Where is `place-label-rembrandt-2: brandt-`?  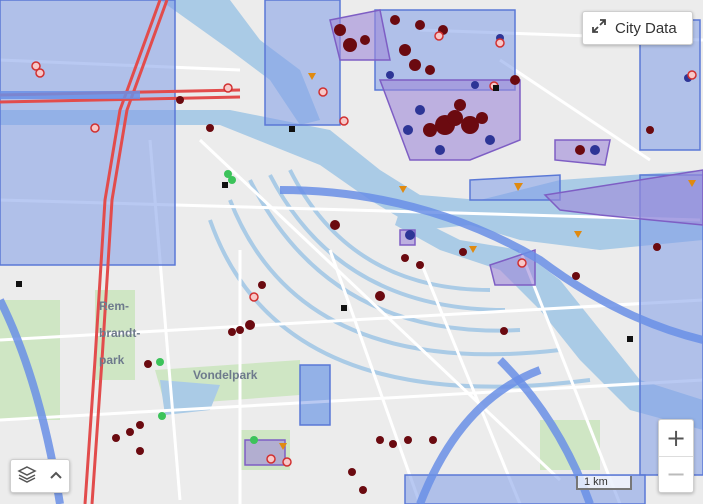
place-label-rembrandt-2: brandt- is located at coordinates (120, 333).